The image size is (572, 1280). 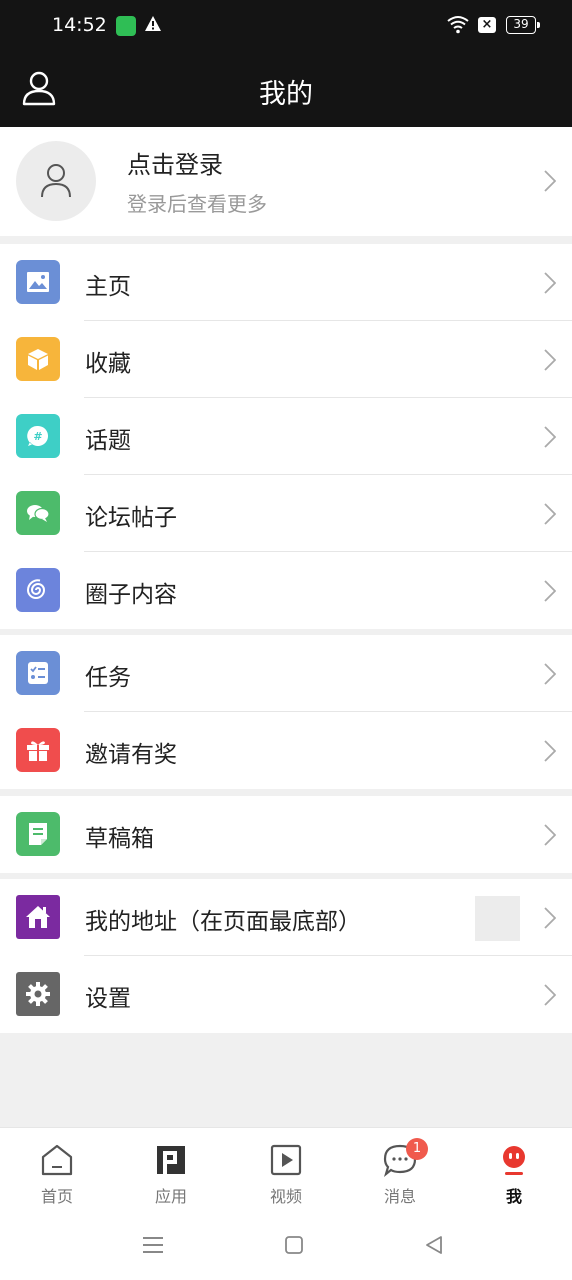 I want to click on image-icon, so click(x=38, y=282).